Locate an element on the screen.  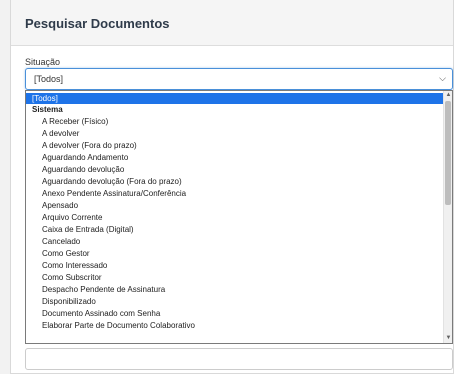
dropdown-option: Arquivo Corrente is located at coordinates (235, 217).